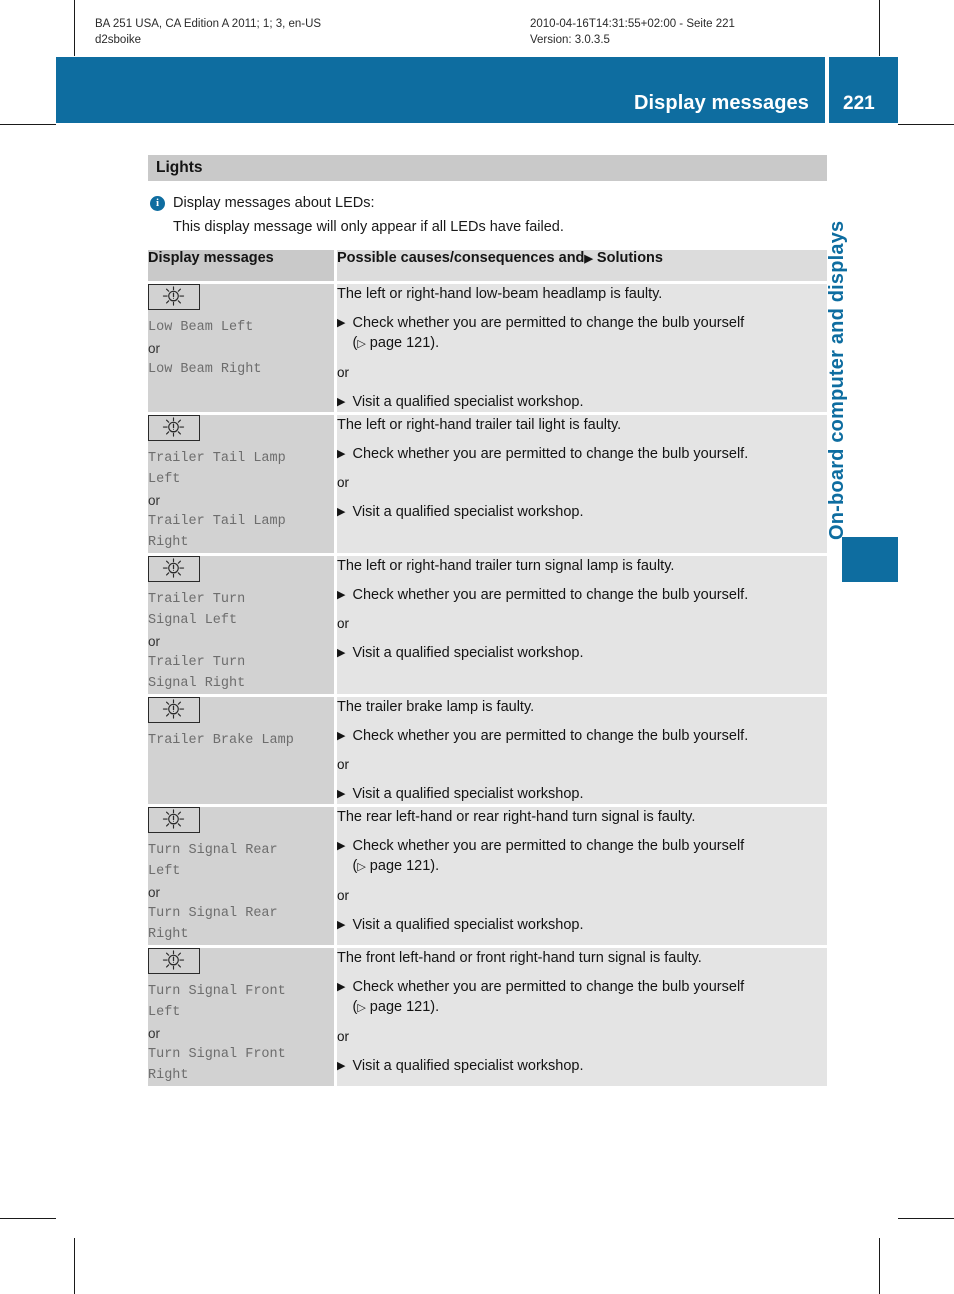 The width and height of the screenshot is (954, 1294). Describe the element at coordinates (197, 673) in the screenshot. I see `display-message-text: Trailer Turn Signal Right` at that location.